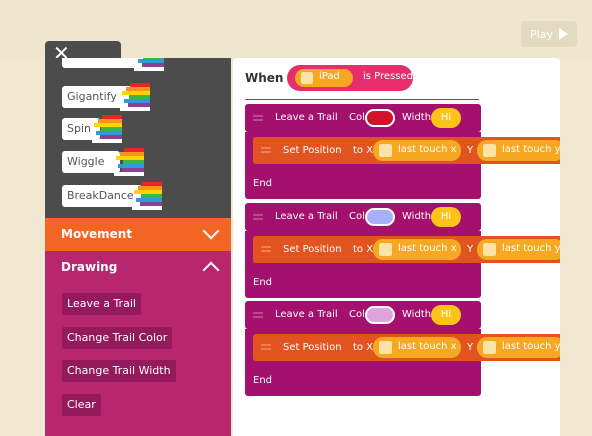 This screenshot has width=592, height=436. I want to click on trigger-event-label: is Pressed, so click(388, 76).